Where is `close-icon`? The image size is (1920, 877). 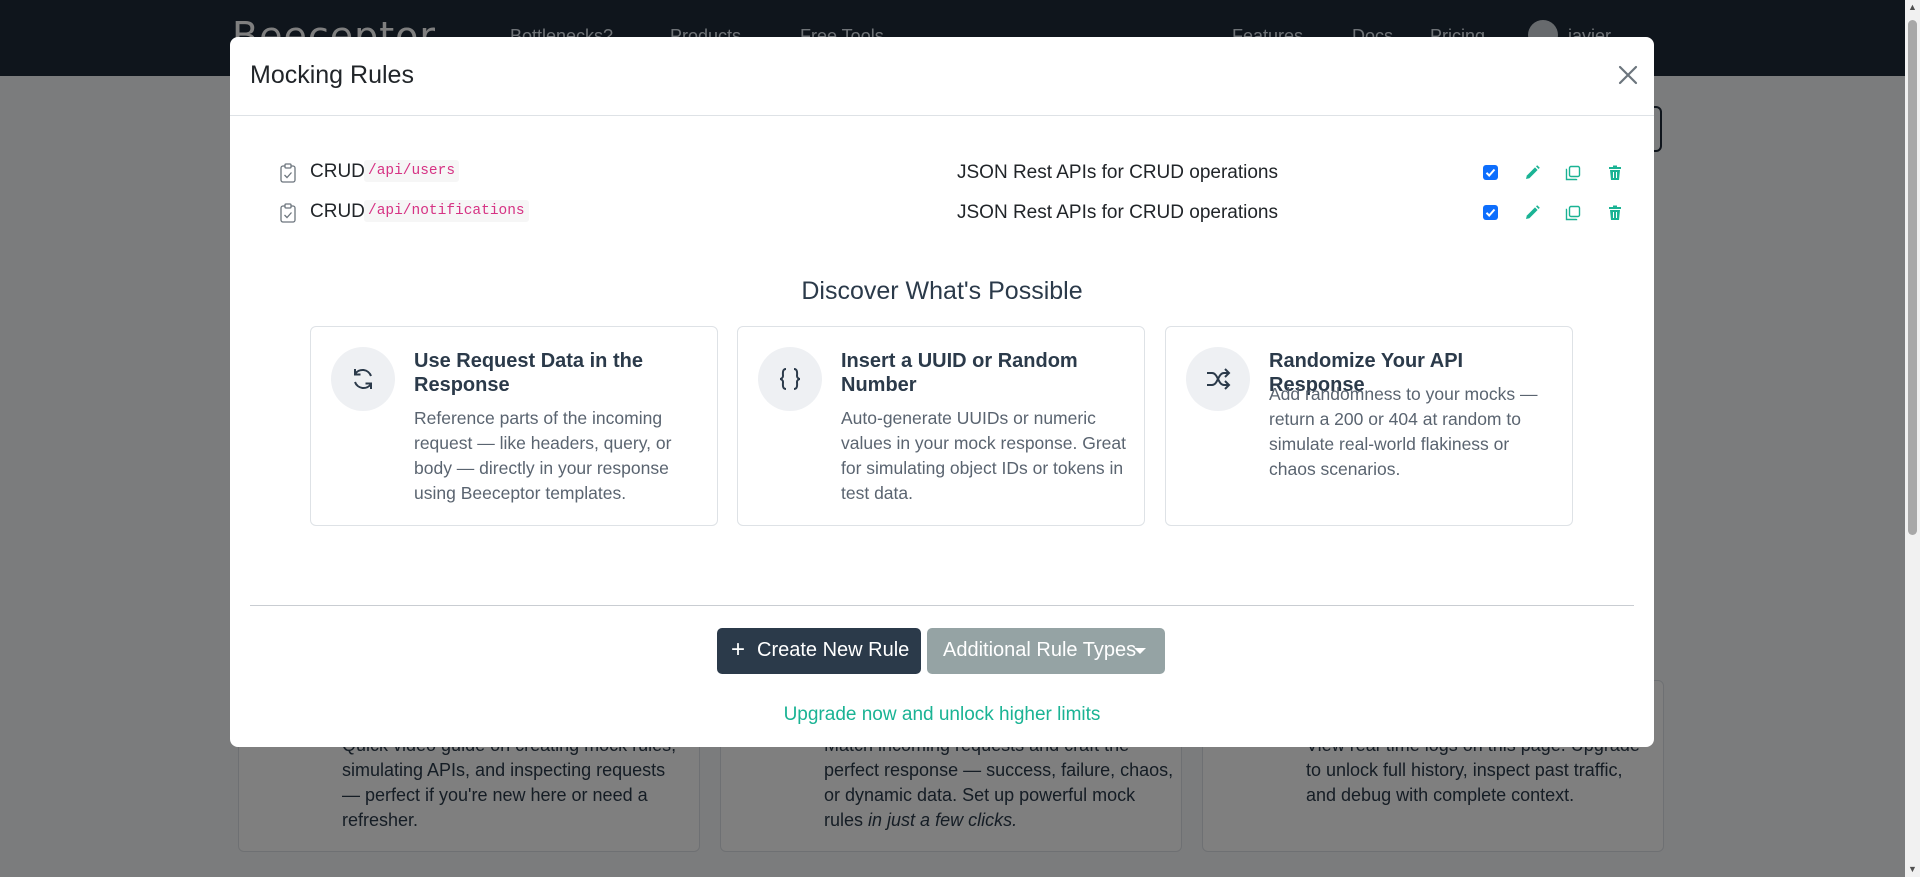 close-icon is located at coordinates (1628, 75).